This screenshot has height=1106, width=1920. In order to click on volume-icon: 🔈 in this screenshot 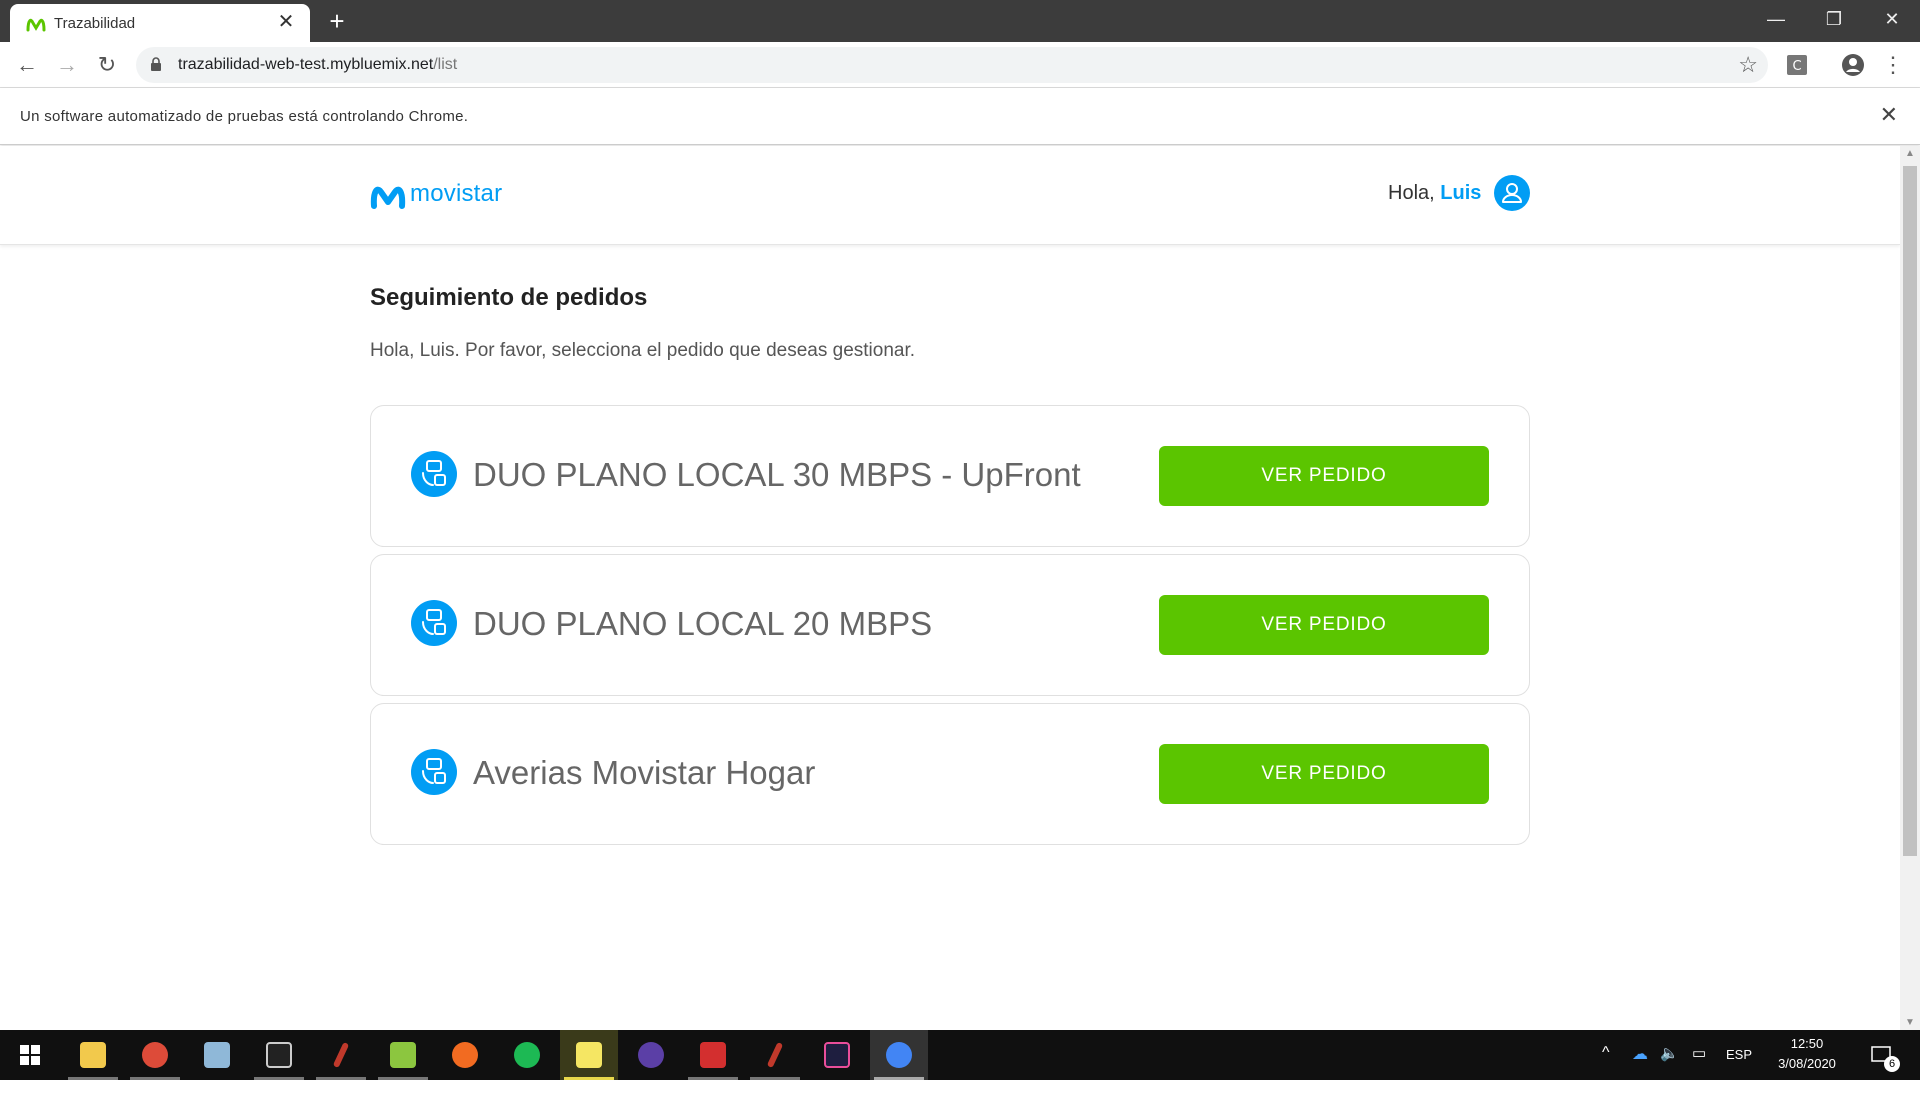, I will do `click(1669, 1069)`.